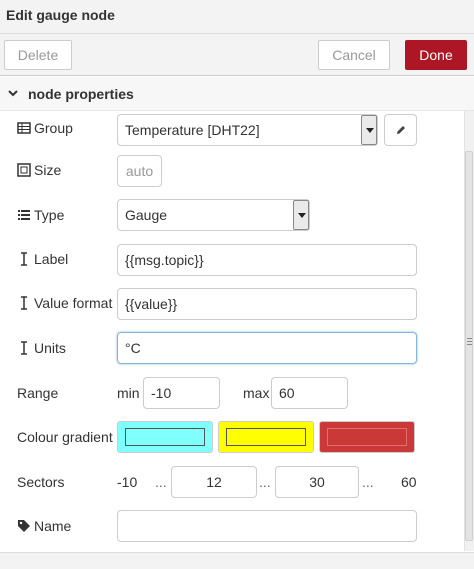 Image resolution: width=474 pixels, height=569 pixels. I want to click on range-max-input: 60, so click(309, 393).